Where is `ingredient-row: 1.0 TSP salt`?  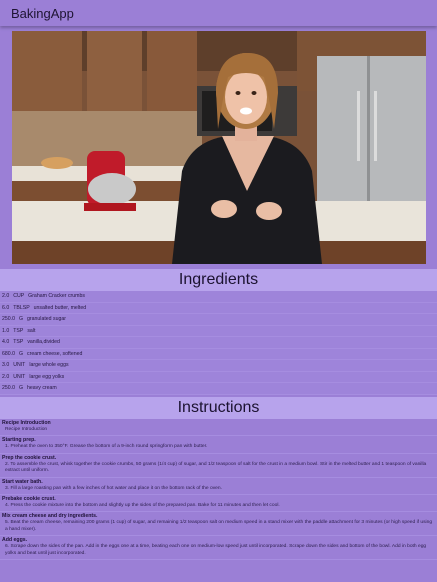
ingredient-row: 1.0 TSP salt is located at coordinates (218, 331).